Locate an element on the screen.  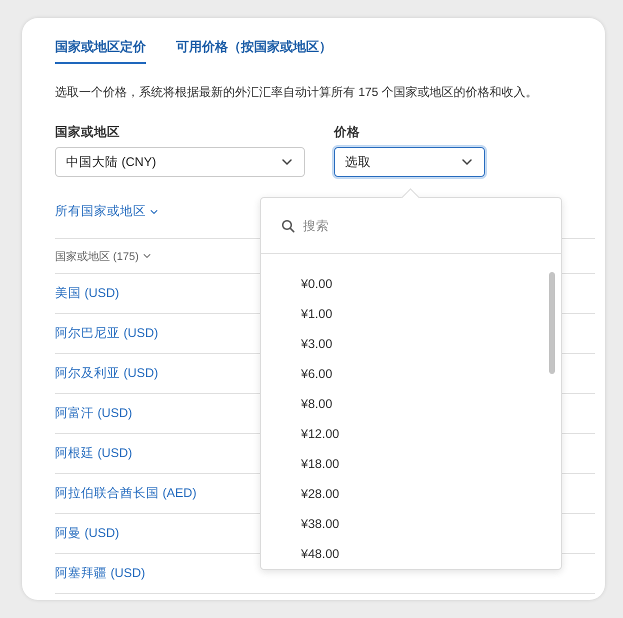
chevron-down-icon is located at coordinates (147, 256).